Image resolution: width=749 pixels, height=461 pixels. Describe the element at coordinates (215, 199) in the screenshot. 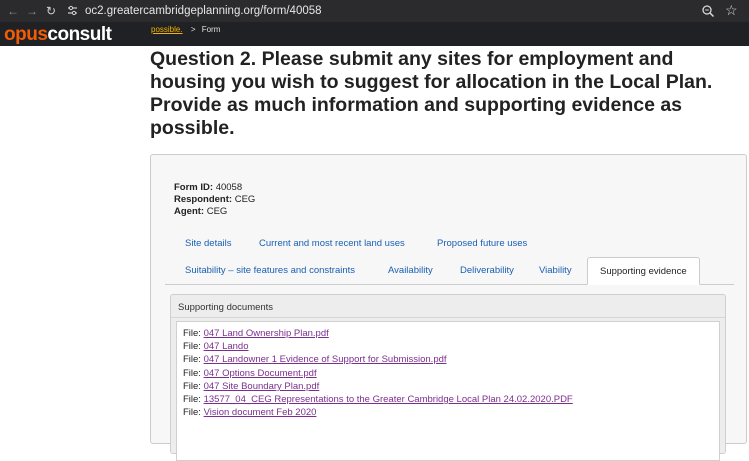

I see `respondent: Respondent: CEG` at that location.